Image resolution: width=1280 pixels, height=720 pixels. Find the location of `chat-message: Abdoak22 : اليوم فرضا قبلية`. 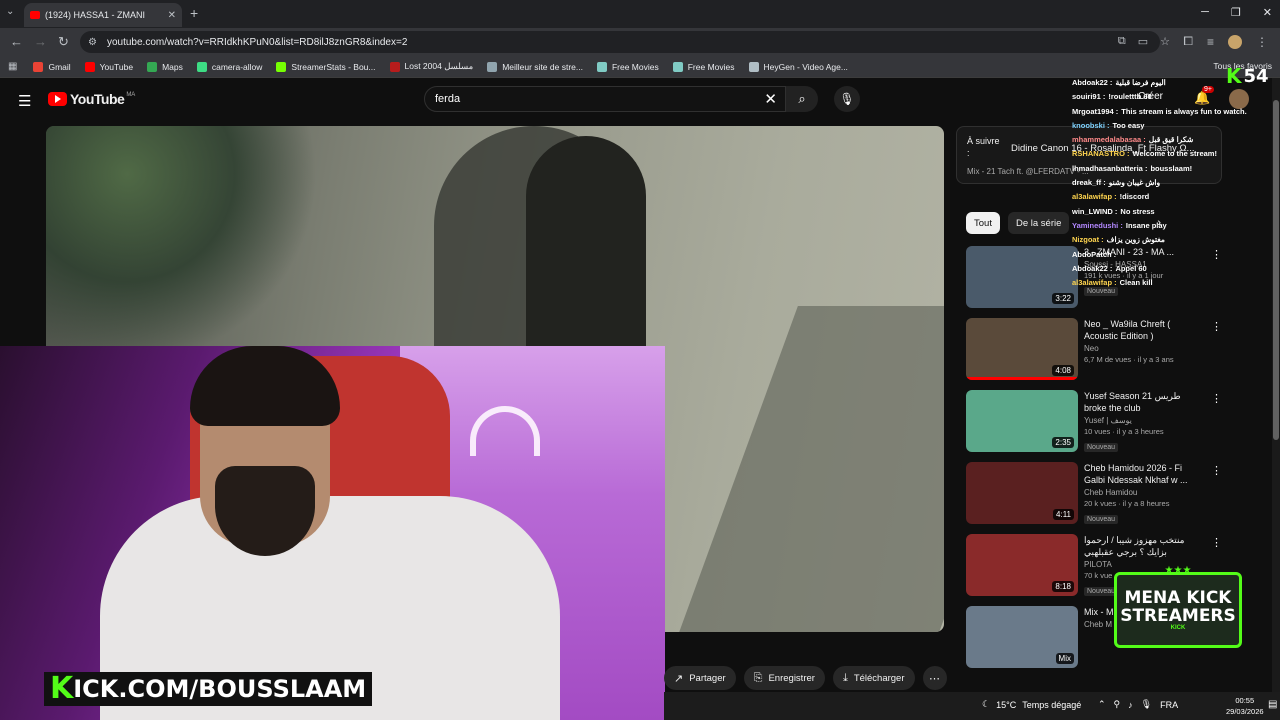

chat-message: Abdoak22 : اليوم فرضا قبلية is located at coordinates (1119, 82).